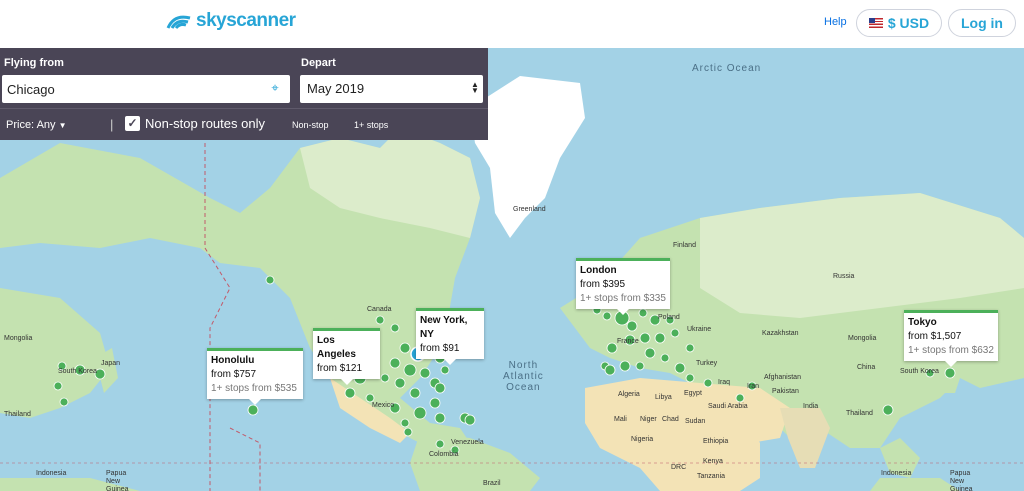 Image resolution: width=1024 pixels, height=491 pixels. What do you see at coordinates (811, 406) in the screenshot?
I see `place-label: India` at bounding box center [811, 406].